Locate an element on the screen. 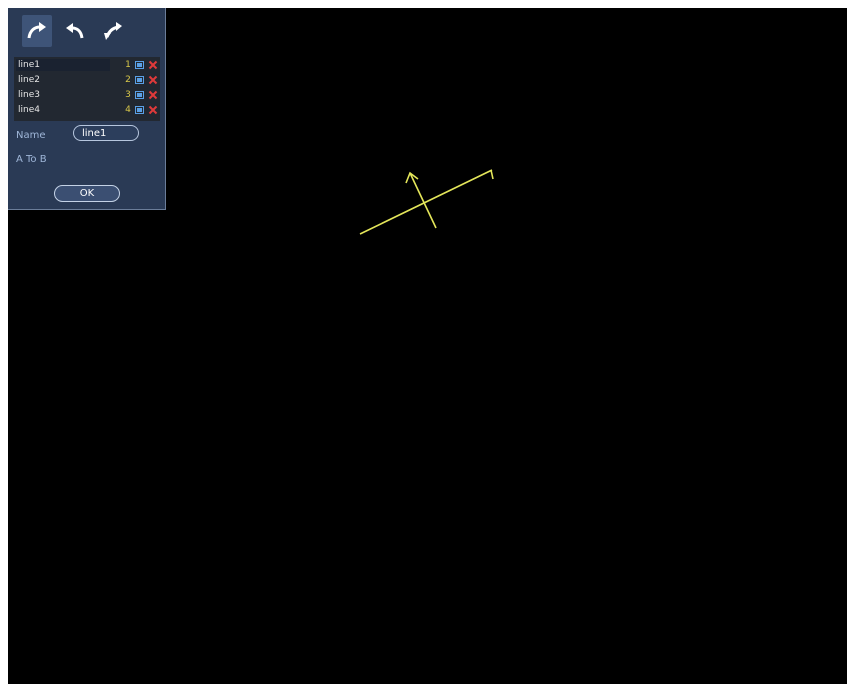 This screenshot has width=847, height=684. line-row: line1 1 is located at coordinates (87, 65).